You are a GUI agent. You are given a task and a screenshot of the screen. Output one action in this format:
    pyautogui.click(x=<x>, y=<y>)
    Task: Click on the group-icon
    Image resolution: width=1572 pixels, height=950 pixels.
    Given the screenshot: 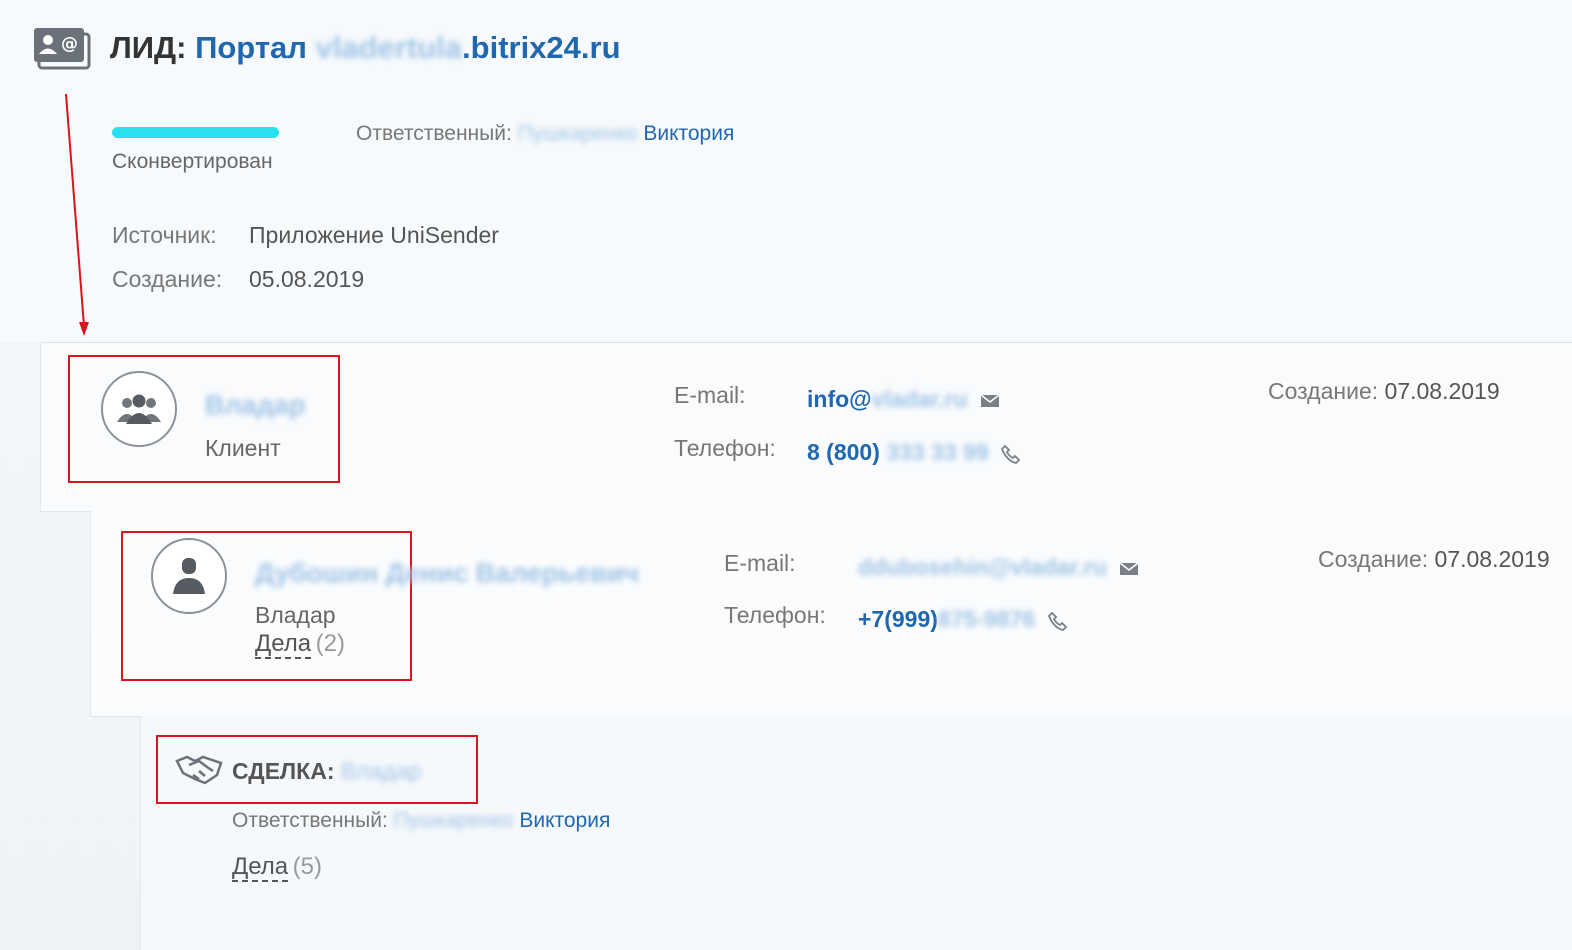 What is the action you would take?
    pyautogui.click(x=139, y=409)
    